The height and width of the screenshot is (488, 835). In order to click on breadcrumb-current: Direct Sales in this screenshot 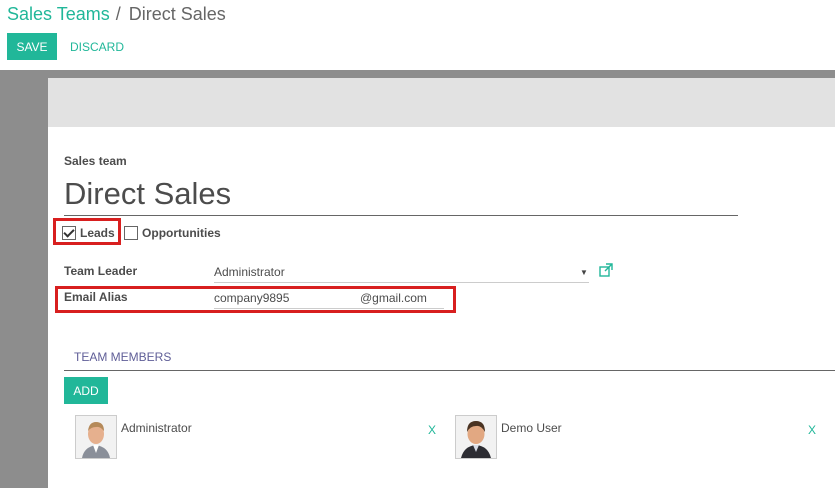, I will do `click(177, 14)`.